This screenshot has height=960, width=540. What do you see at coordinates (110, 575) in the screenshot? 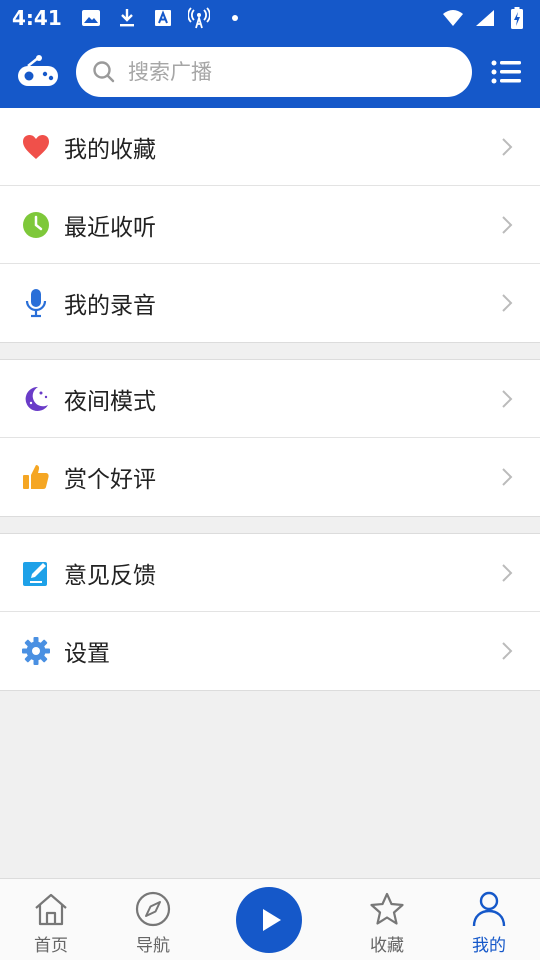
I see `menu-item-label: 意见反馈` at bounding box center [110, 575].